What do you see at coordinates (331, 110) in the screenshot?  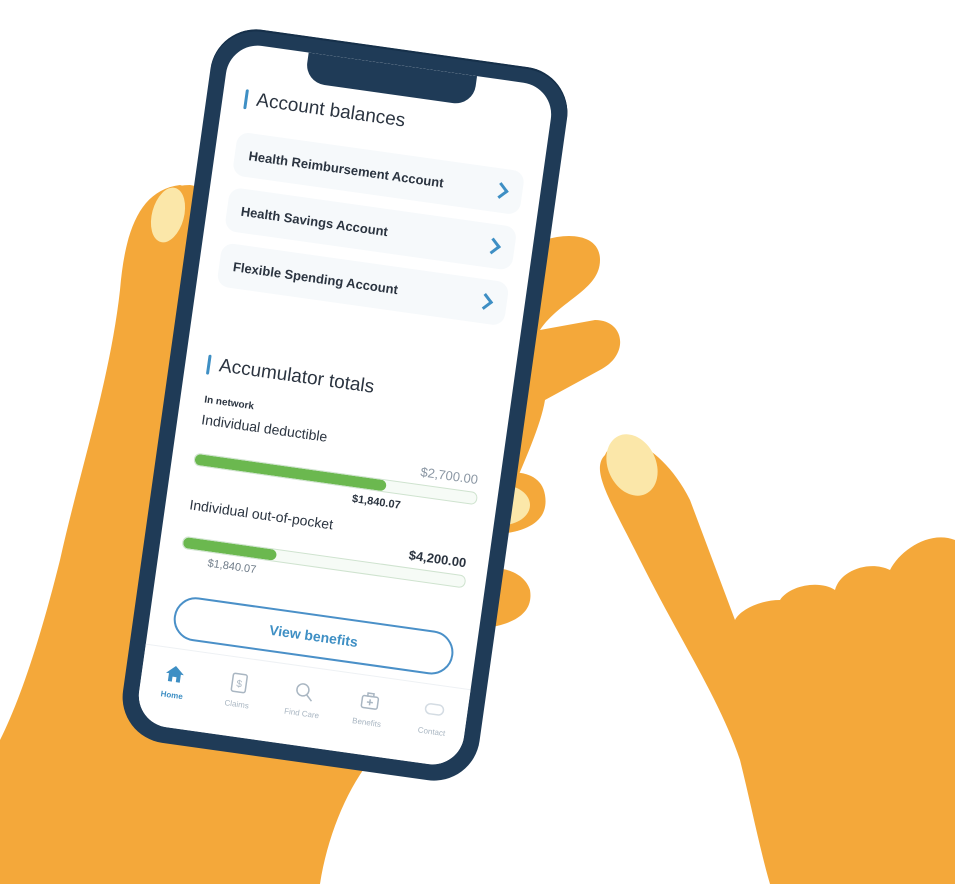 I see `account-balances-title-text: Account balances` at bounding box center [331, 110].